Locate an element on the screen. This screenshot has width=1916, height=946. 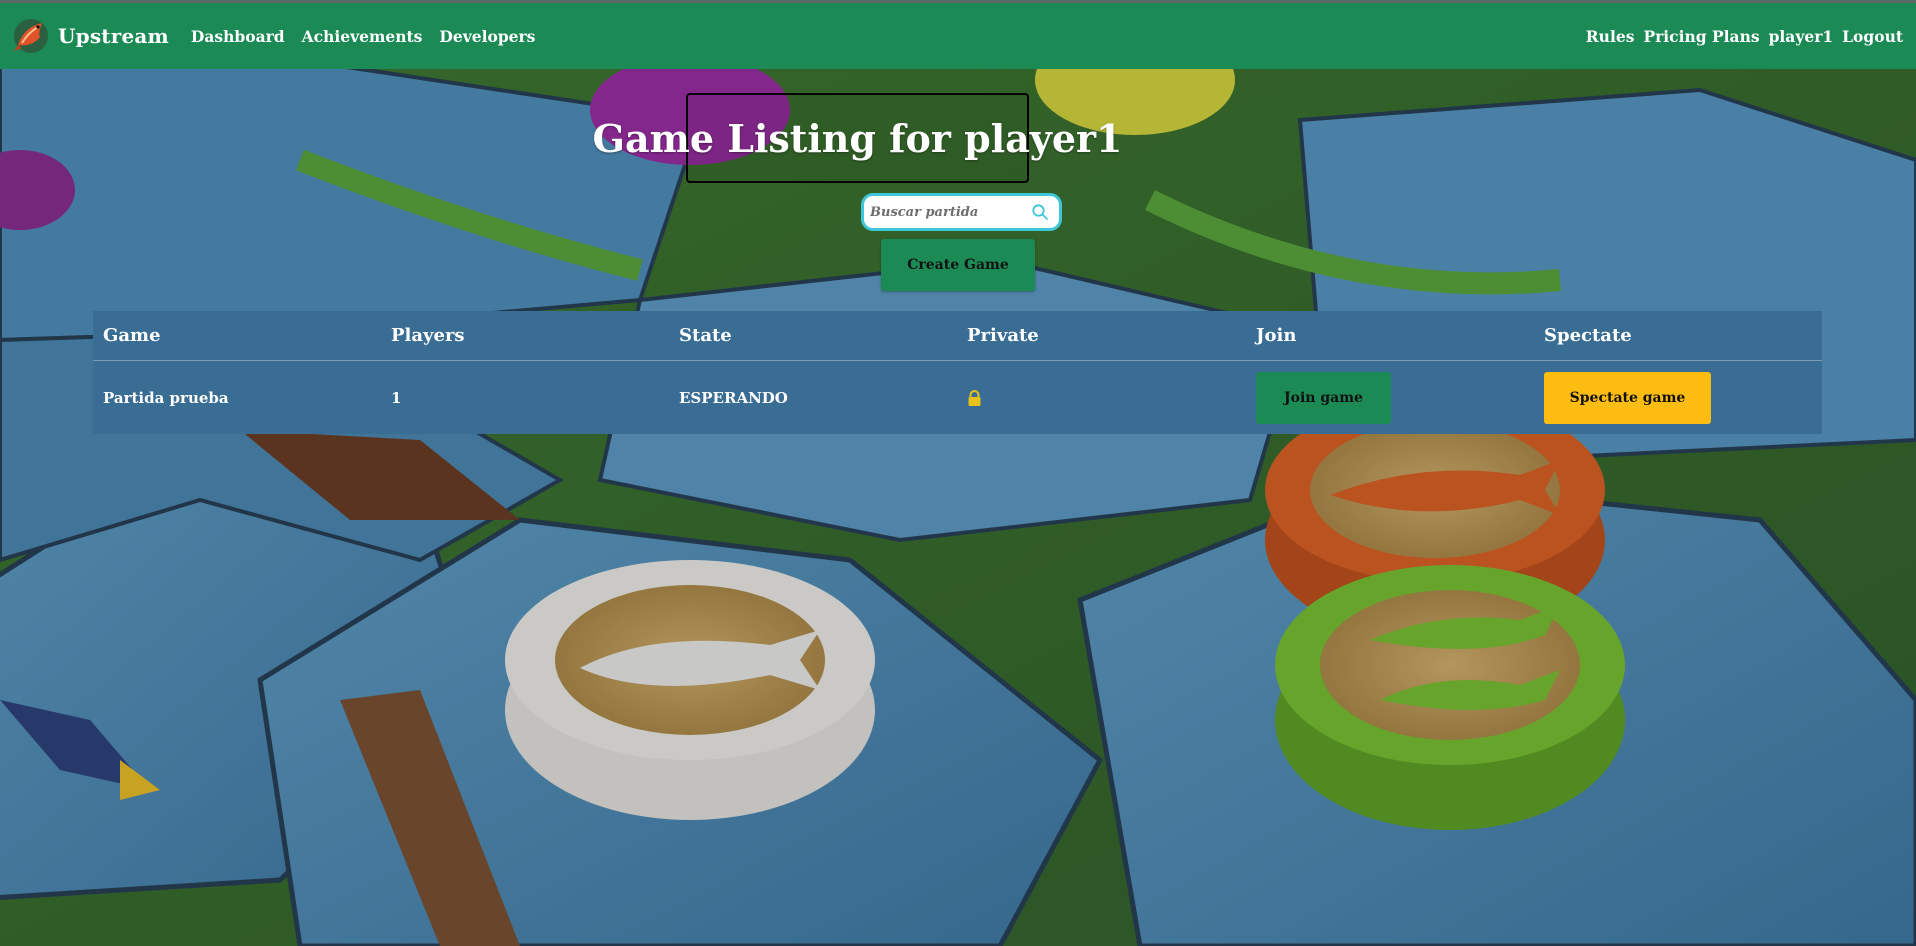
search-input is located at coordinates (945, 212).